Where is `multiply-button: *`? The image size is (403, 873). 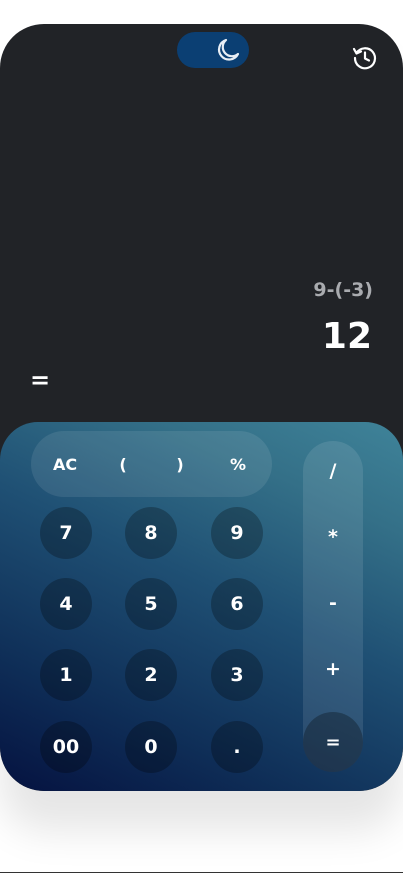
multiply-button: * is located at coordinates (333, 537).